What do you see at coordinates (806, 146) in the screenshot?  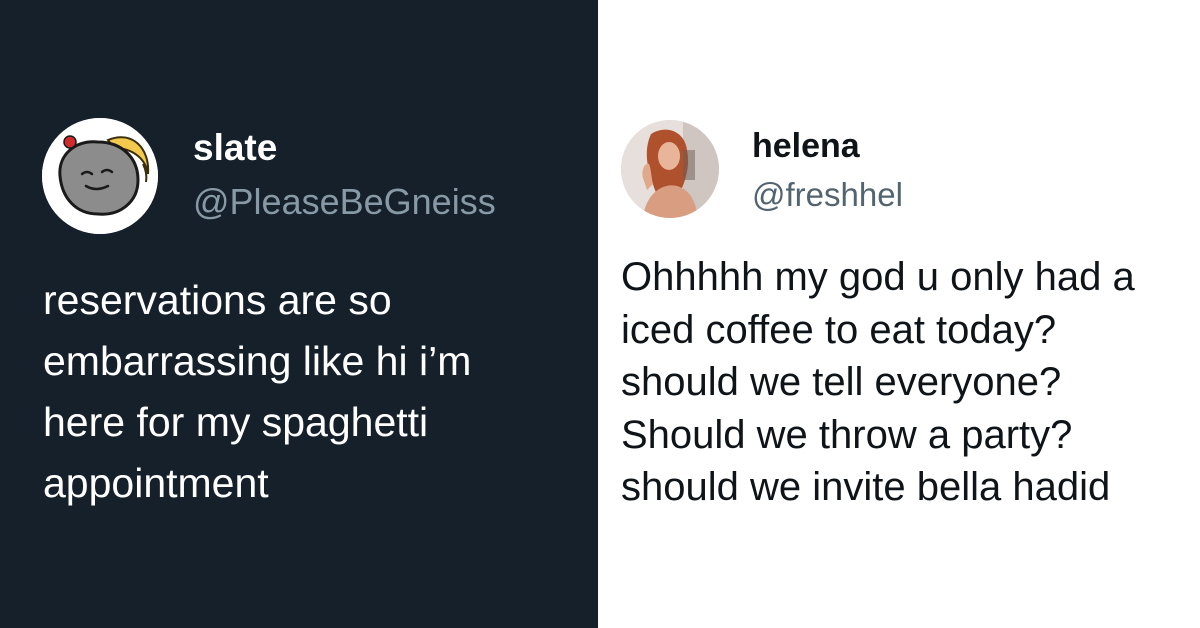 I see `display-name: helena` at bounding box center [806, 146].